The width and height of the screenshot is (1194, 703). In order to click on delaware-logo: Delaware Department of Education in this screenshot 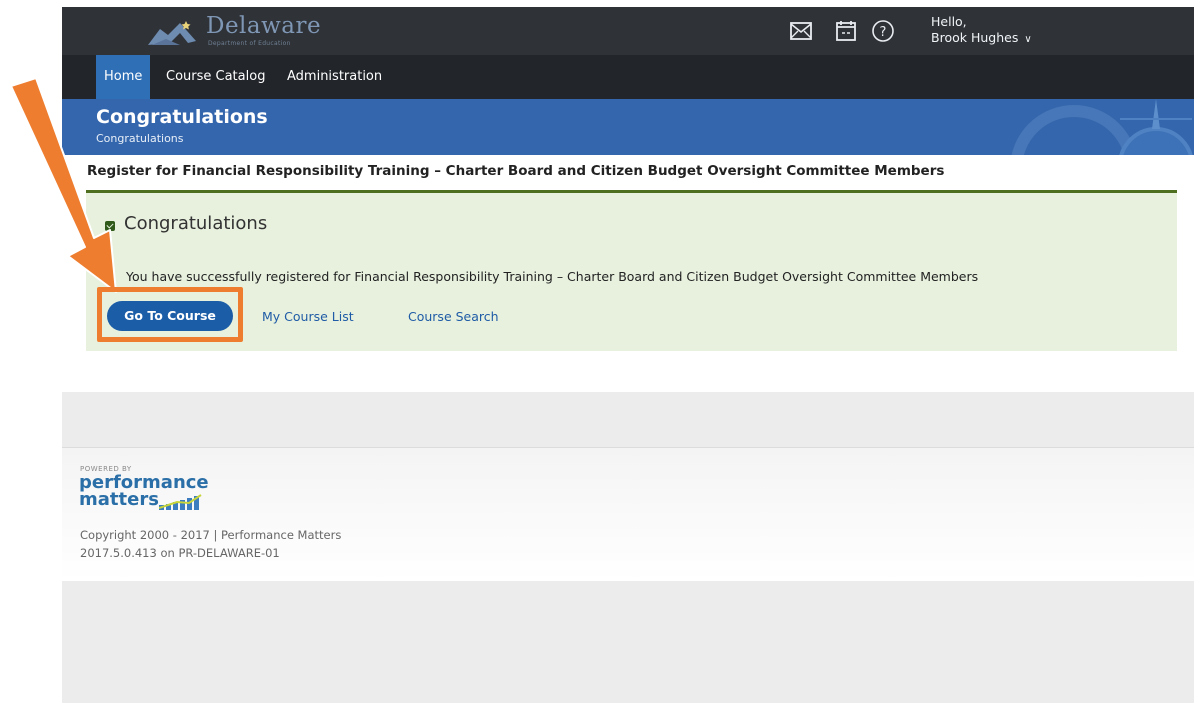, I will do `click(246, 31)`.